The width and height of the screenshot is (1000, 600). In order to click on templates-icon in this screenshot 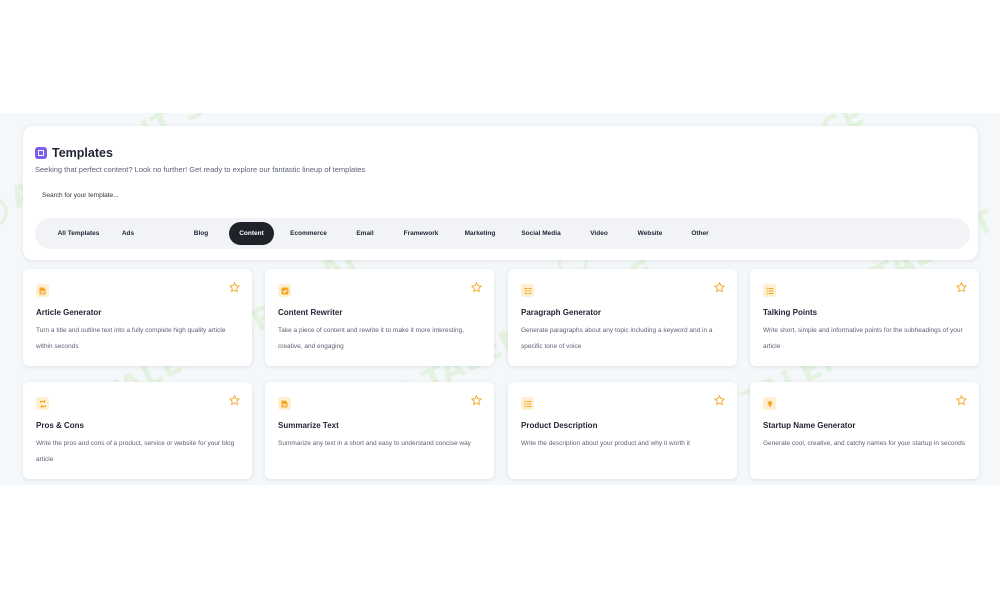, I will do `click(41, 153)`.